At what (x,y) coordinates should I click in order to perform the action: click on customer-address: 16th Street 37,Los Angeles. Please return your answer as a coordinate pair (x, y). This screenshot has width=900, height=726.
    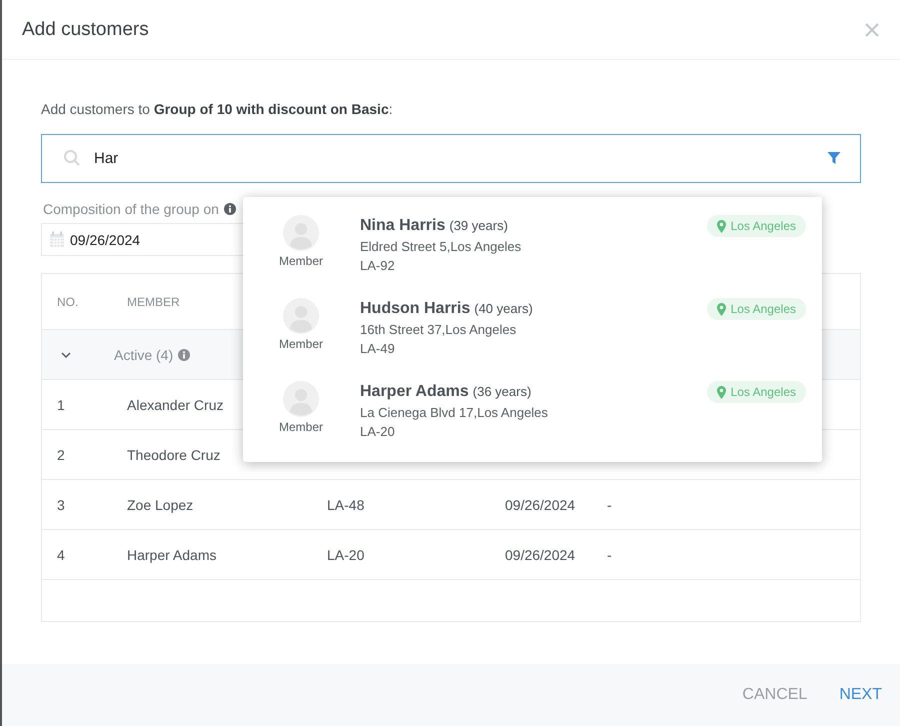
    Looking at the image, I should click on (439, 329).